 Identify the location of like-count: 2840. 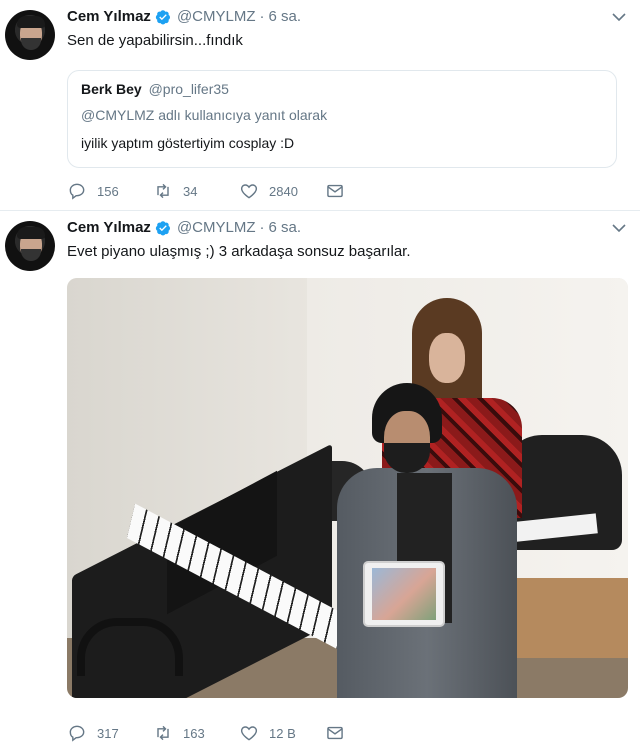
(283, 191).